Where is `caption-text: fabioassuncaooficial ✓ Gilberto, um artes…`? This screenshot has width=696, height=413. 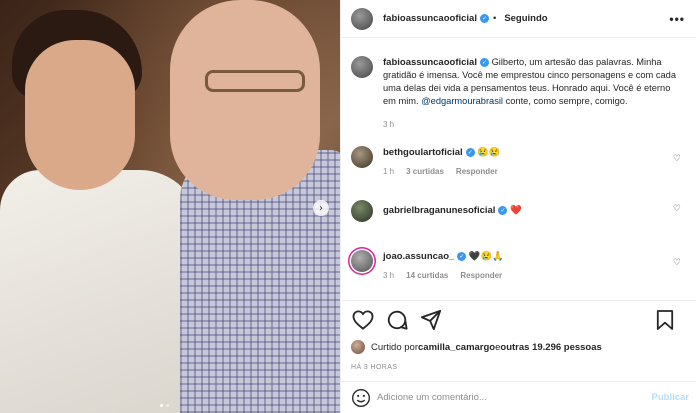 caption-text: fabioassuncaooficial ✓ Gilberto, um artes… is located at coordinates (533, 82).